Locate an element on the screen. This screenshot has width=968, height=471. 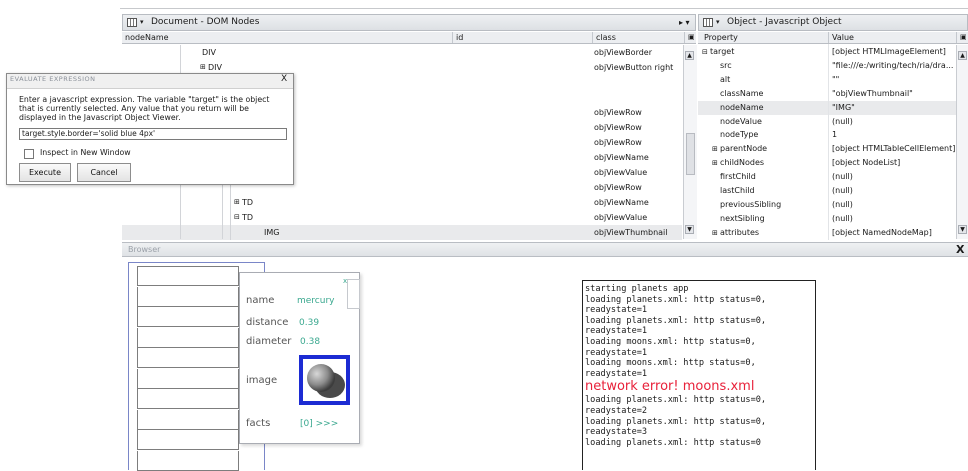
log-line: loading planets.xml: http status=0, is located at coordinates (676, 421).